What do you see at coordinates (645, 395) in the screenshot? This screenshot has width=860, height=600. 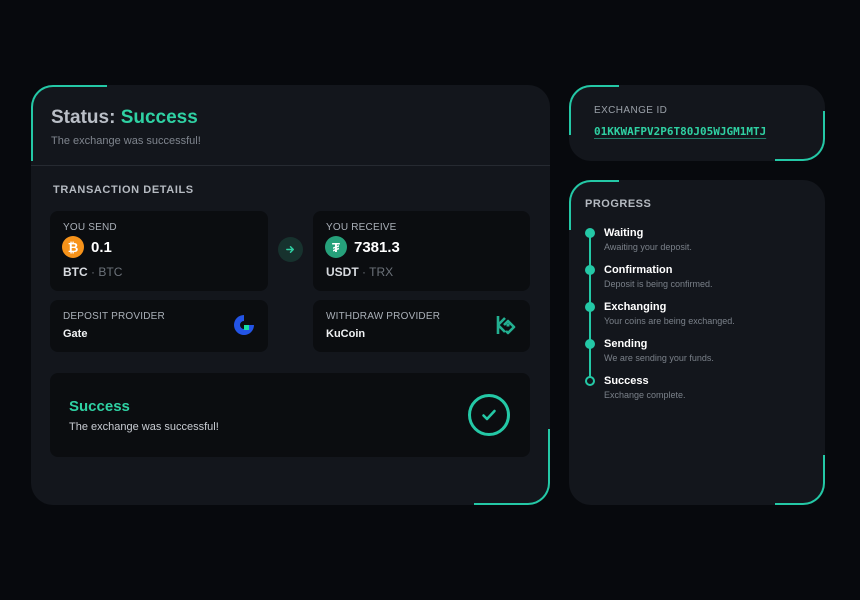 I see `step-description: Exchange complete.` at bounding box center [645, 395].